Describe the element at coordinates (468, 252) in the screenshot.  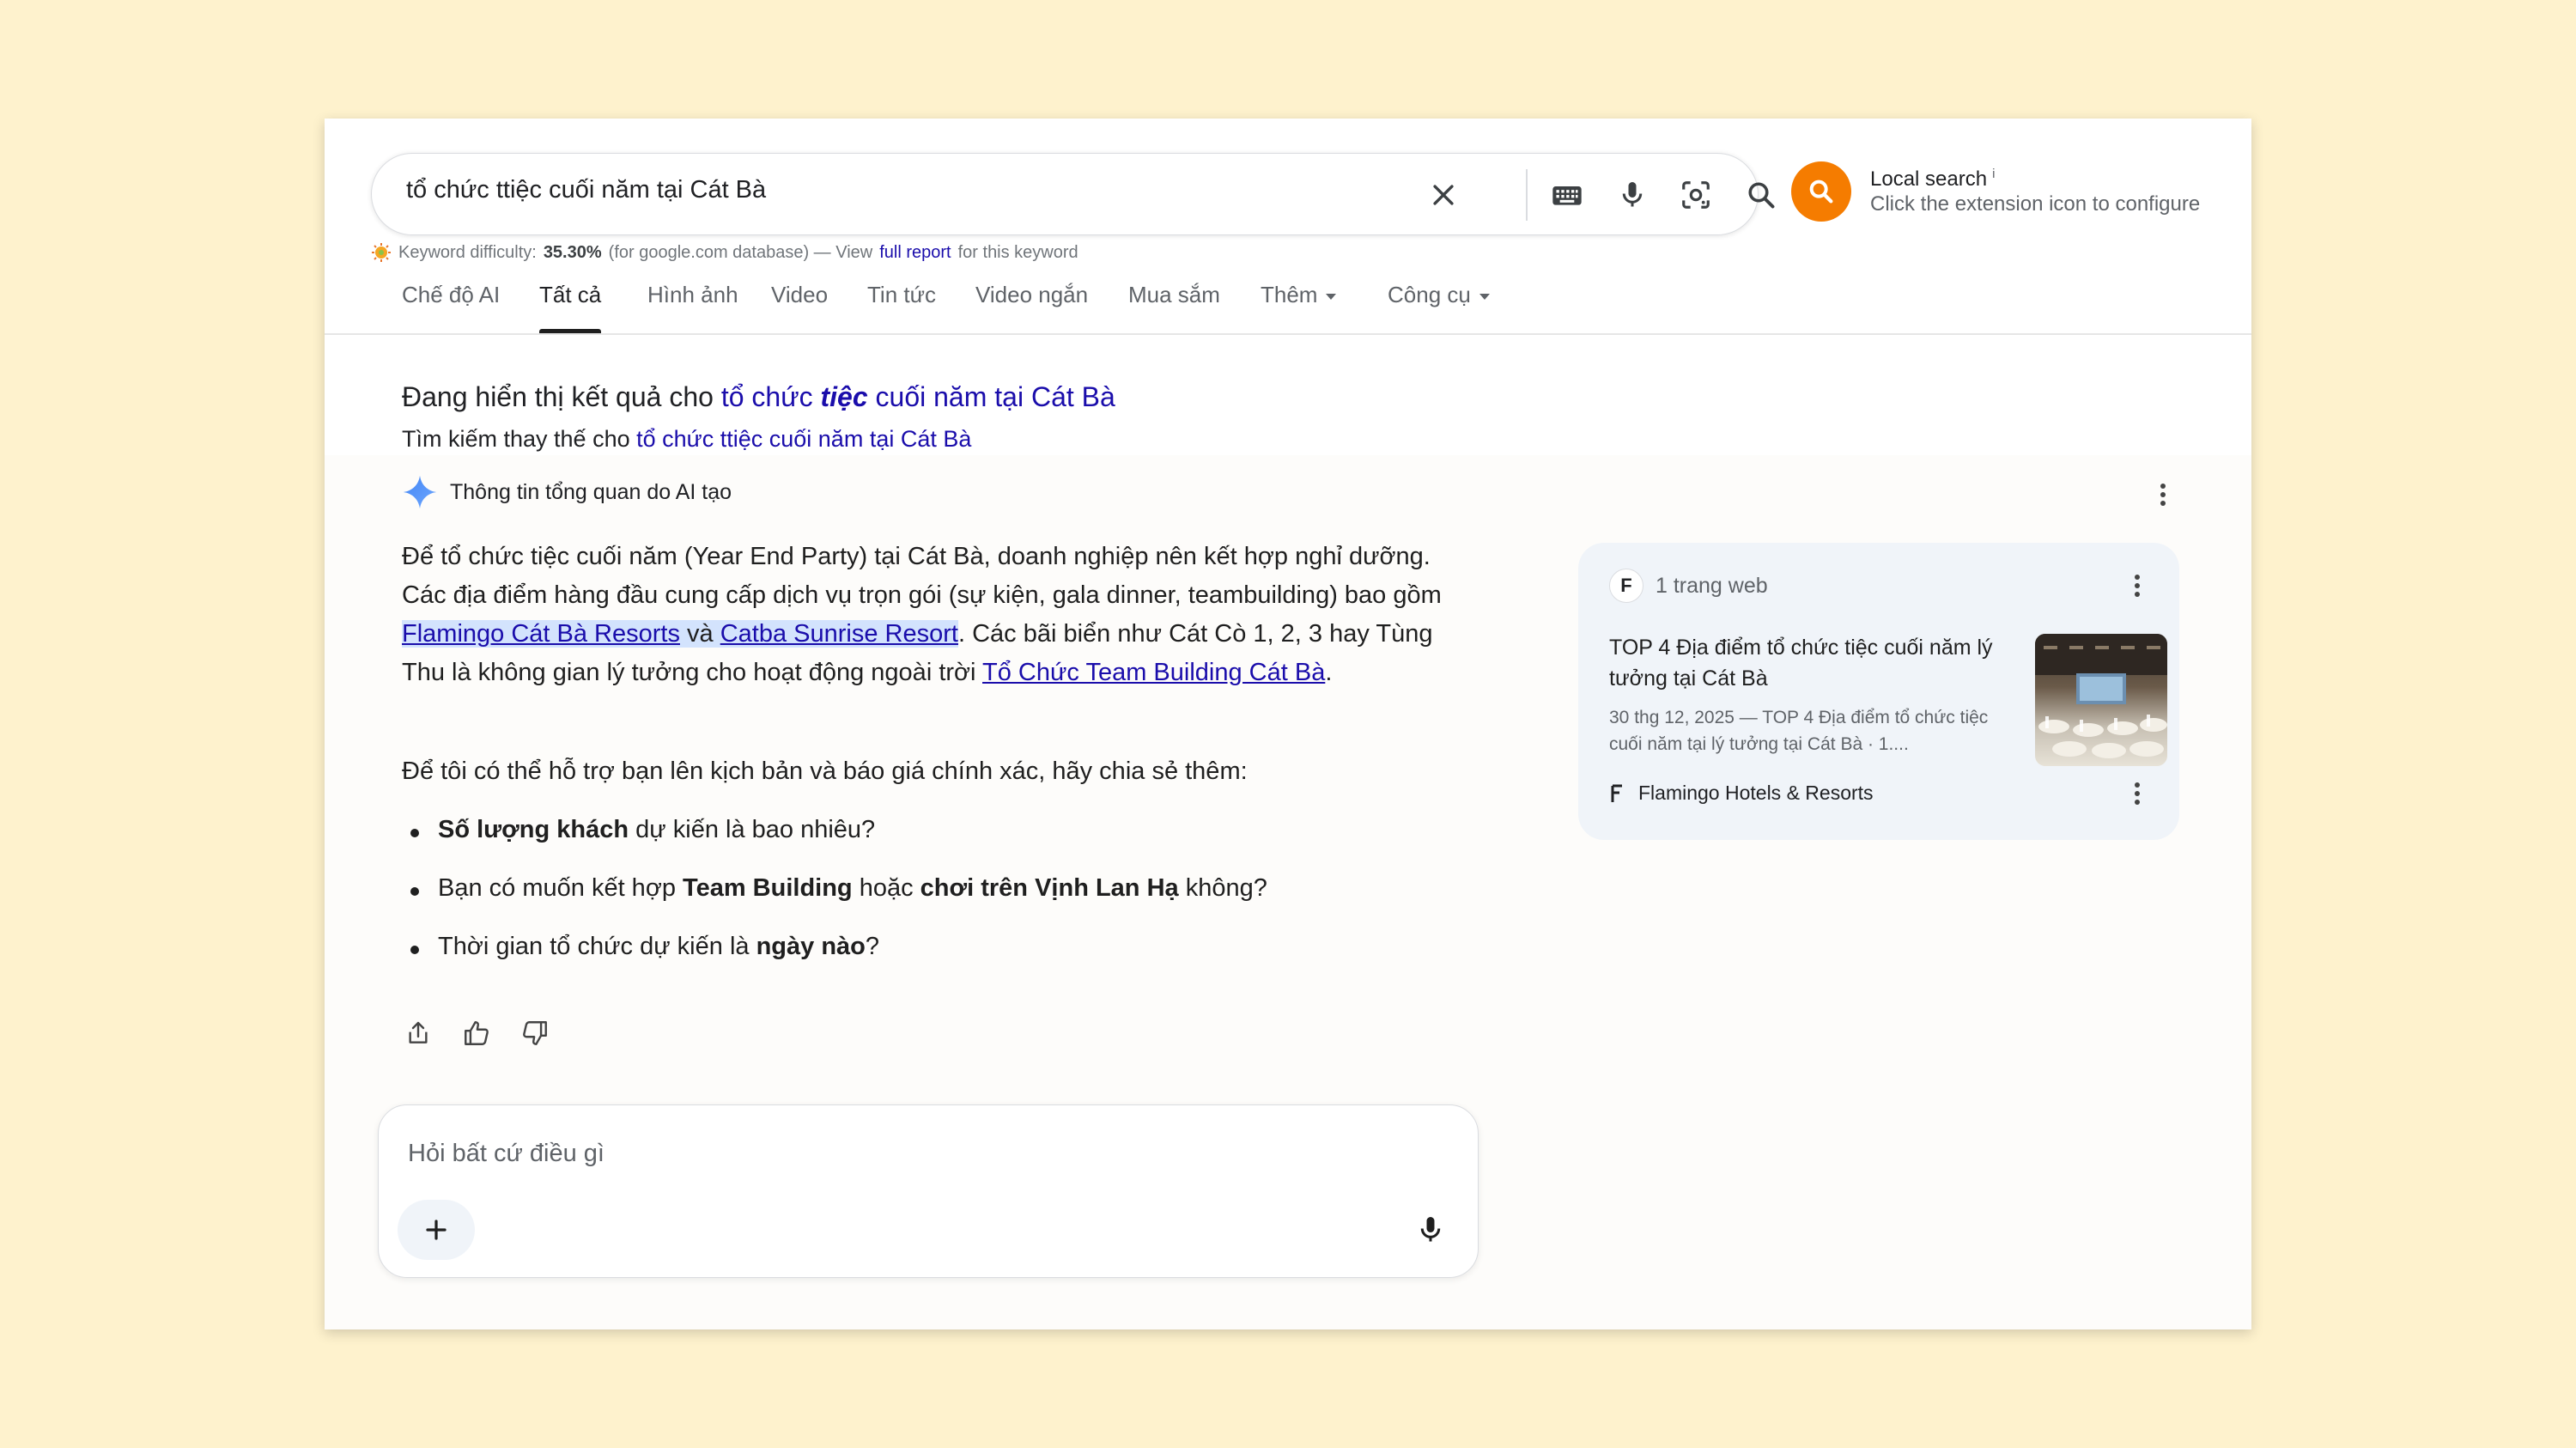
I see `keyword-difficulty-label: Keyword difficulty:` at that location.